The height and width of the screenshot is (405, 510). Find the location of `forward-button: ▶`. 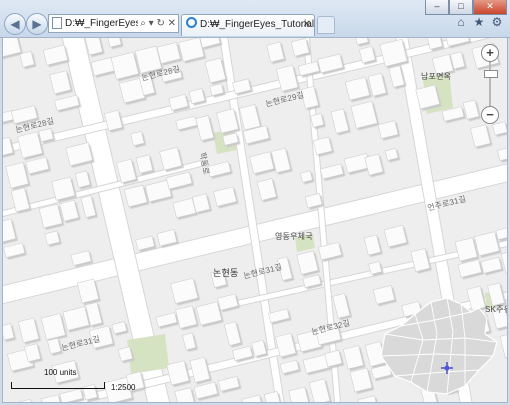

forward-button: ▶ is located at coordinates (37, 24).